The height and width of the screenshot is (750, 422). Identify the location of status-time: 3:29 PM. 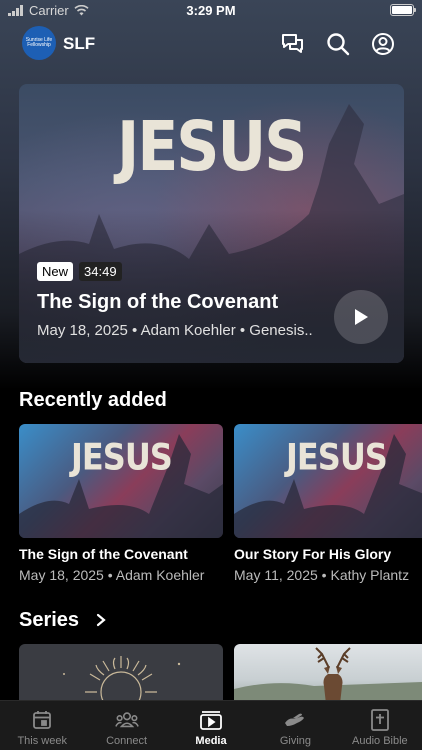
(211, 10).